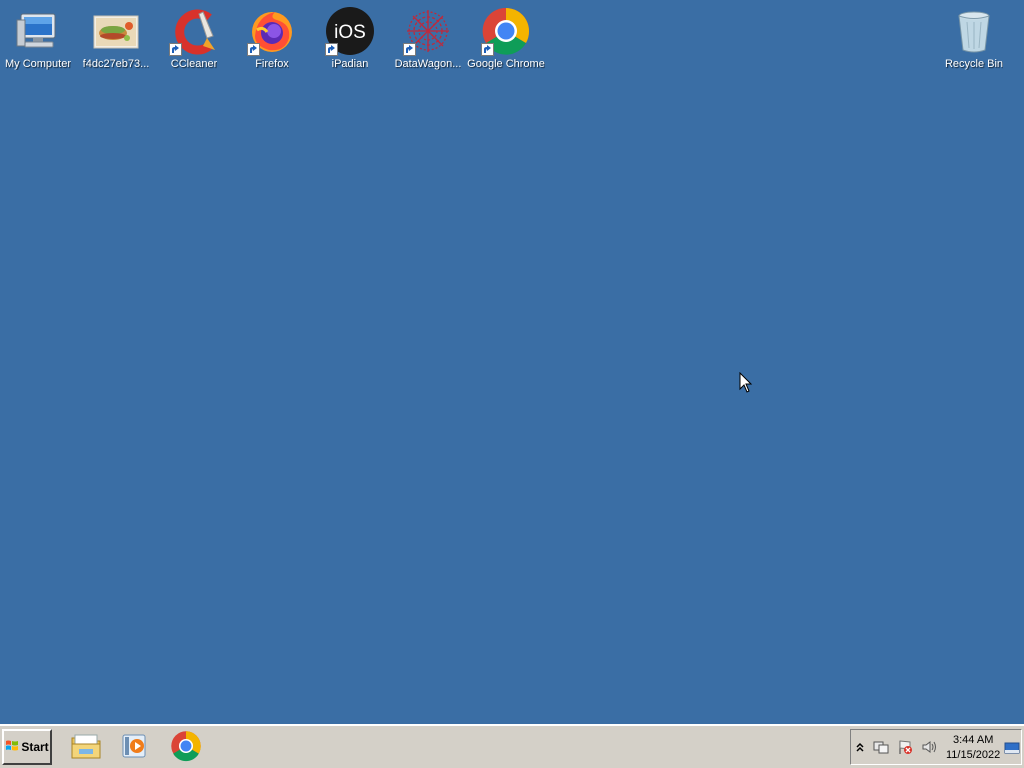 The width and height of the screenshot is (1024, 768). Describe the element at coordinates (1012, 748) in the screenshot. I see `show-desktop-icon` at that location.